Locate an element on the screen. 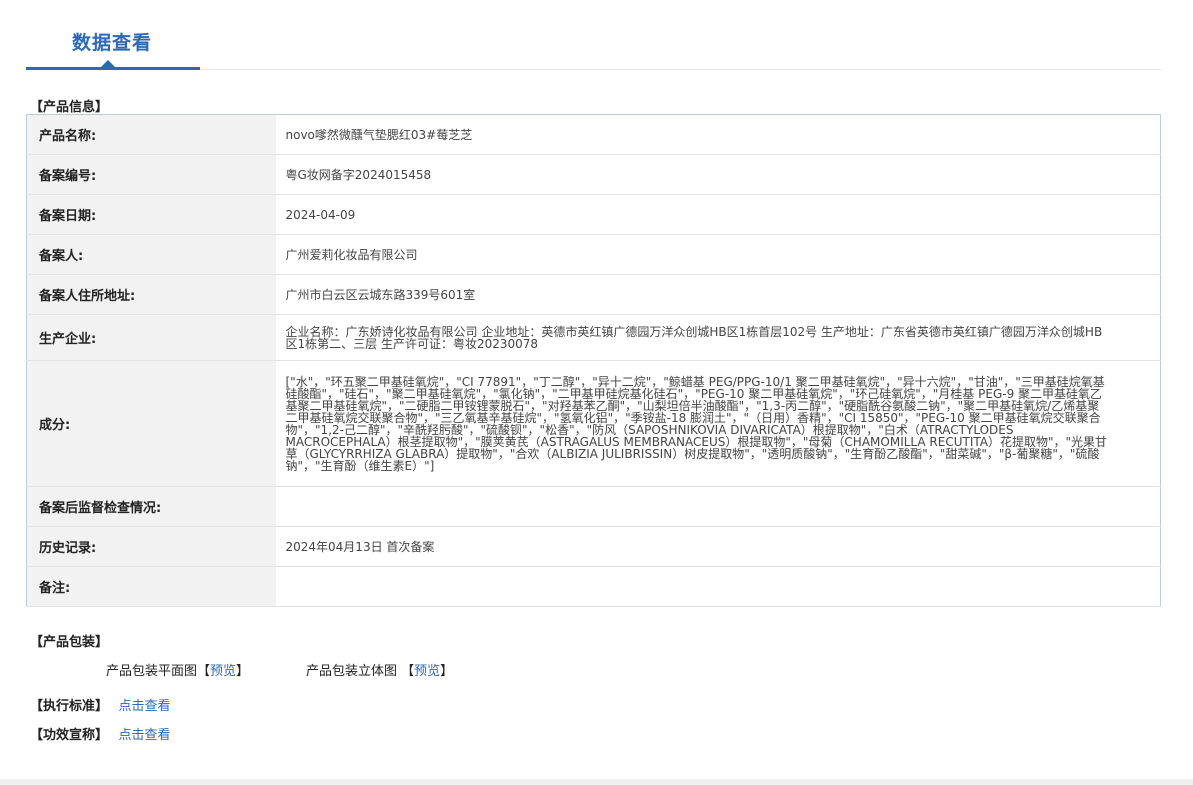 The height and width of the screenshot is (785, 1193). row-label: 备案人住所地址: is located at coordinates (151, 294).